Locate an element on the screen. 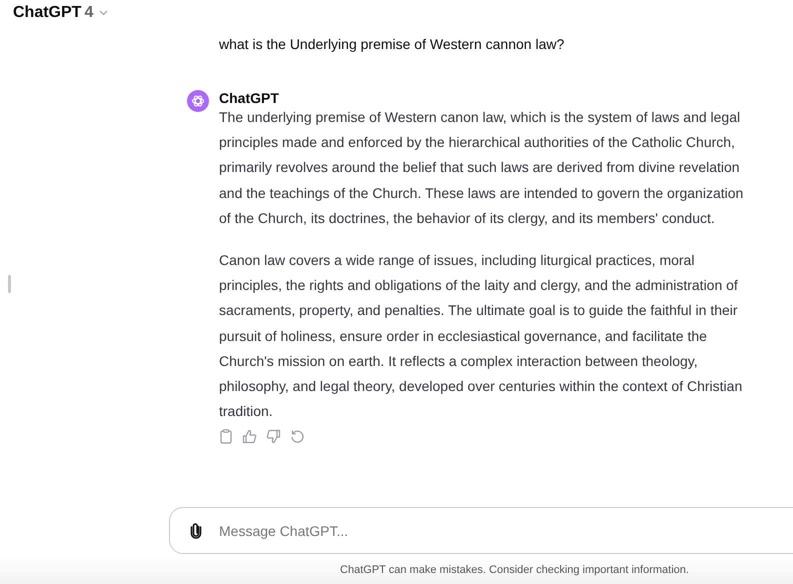 The height and width of the screenshot is (584, 793). assistant-name: ChatGPT is located at coordinates (249, 98).